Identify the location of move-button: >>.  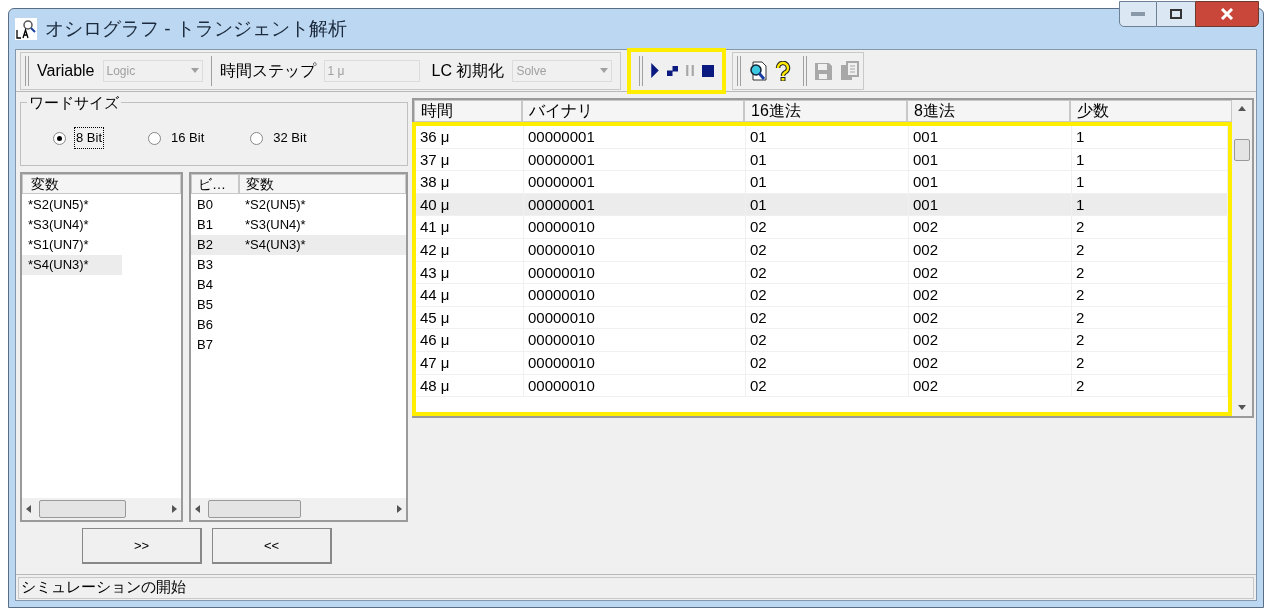
(142, 546).